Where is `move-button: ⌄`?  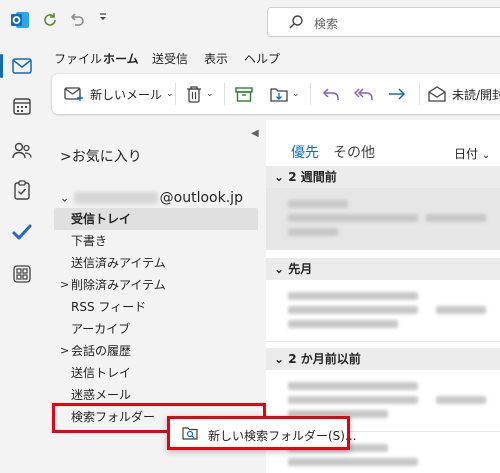
move-button: ⌄ is located at coordinates (285, 94).